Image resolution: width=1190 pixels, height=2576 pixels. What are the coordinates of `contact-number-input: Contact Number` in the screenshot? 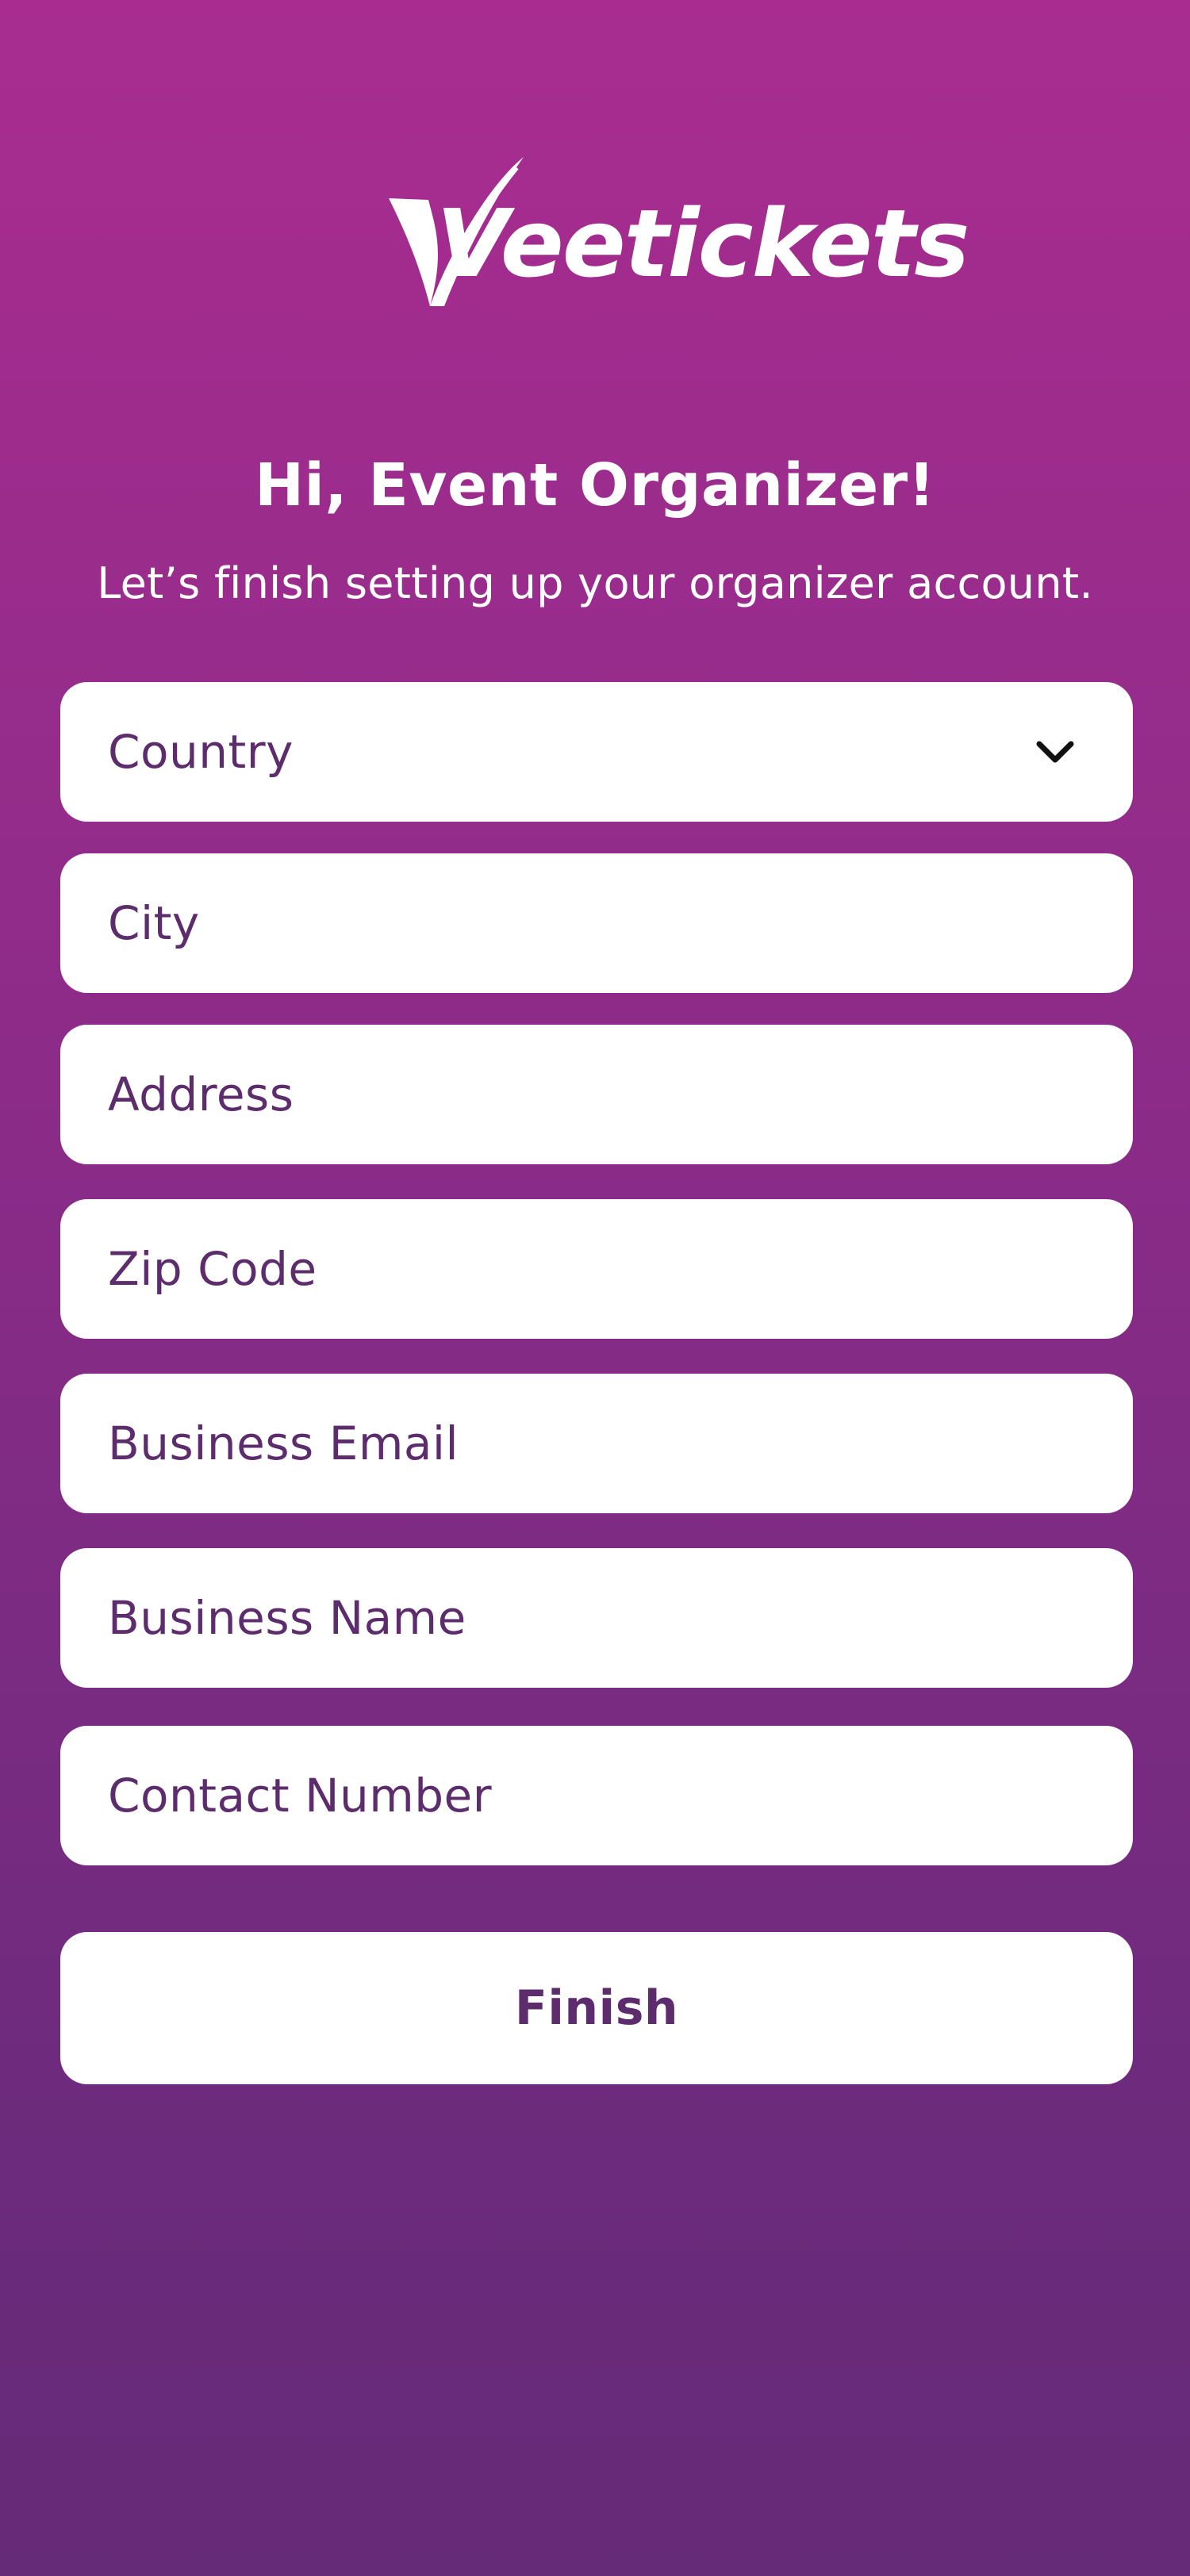 It's located at (596, 1795).